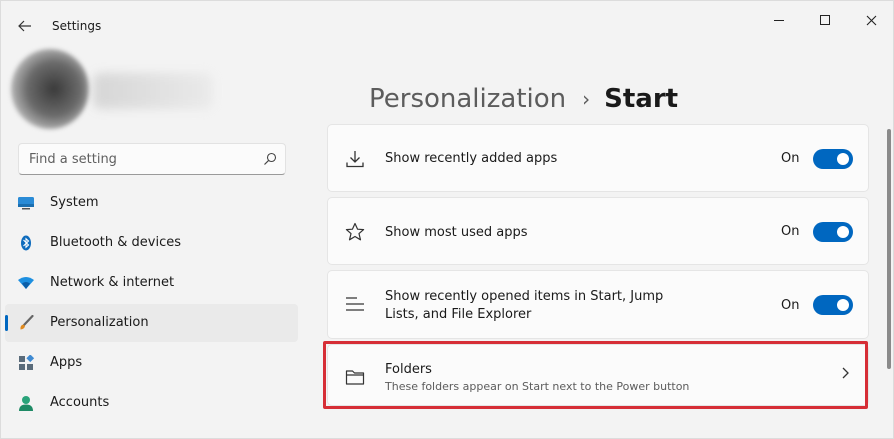 The image size is (894, 439). I want to click on sidebar-item-label: Personalization, so click(99, 322).